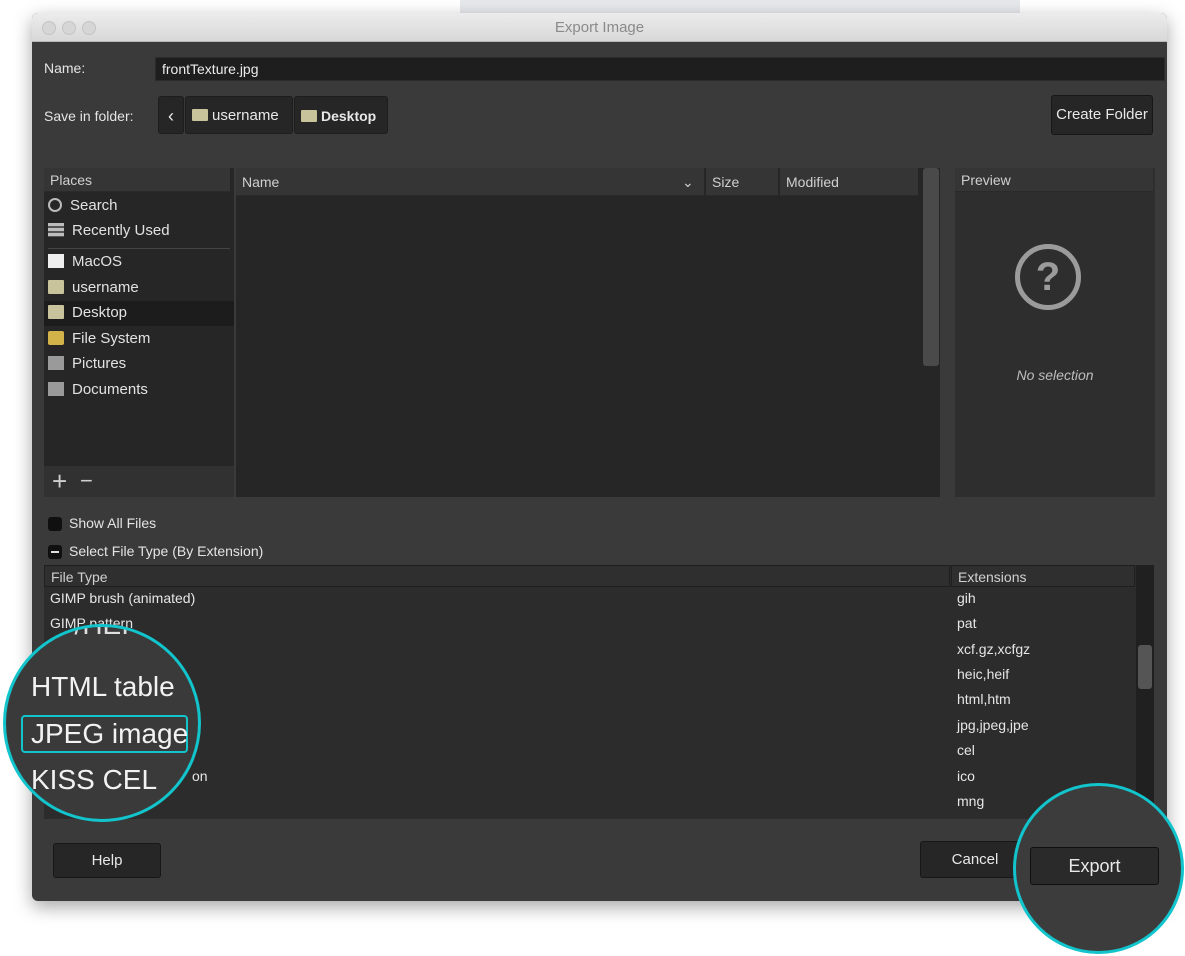  Describe the element at coordinates (931, 267) in the screenshot. I see `file-list-scrollbar` at that location.